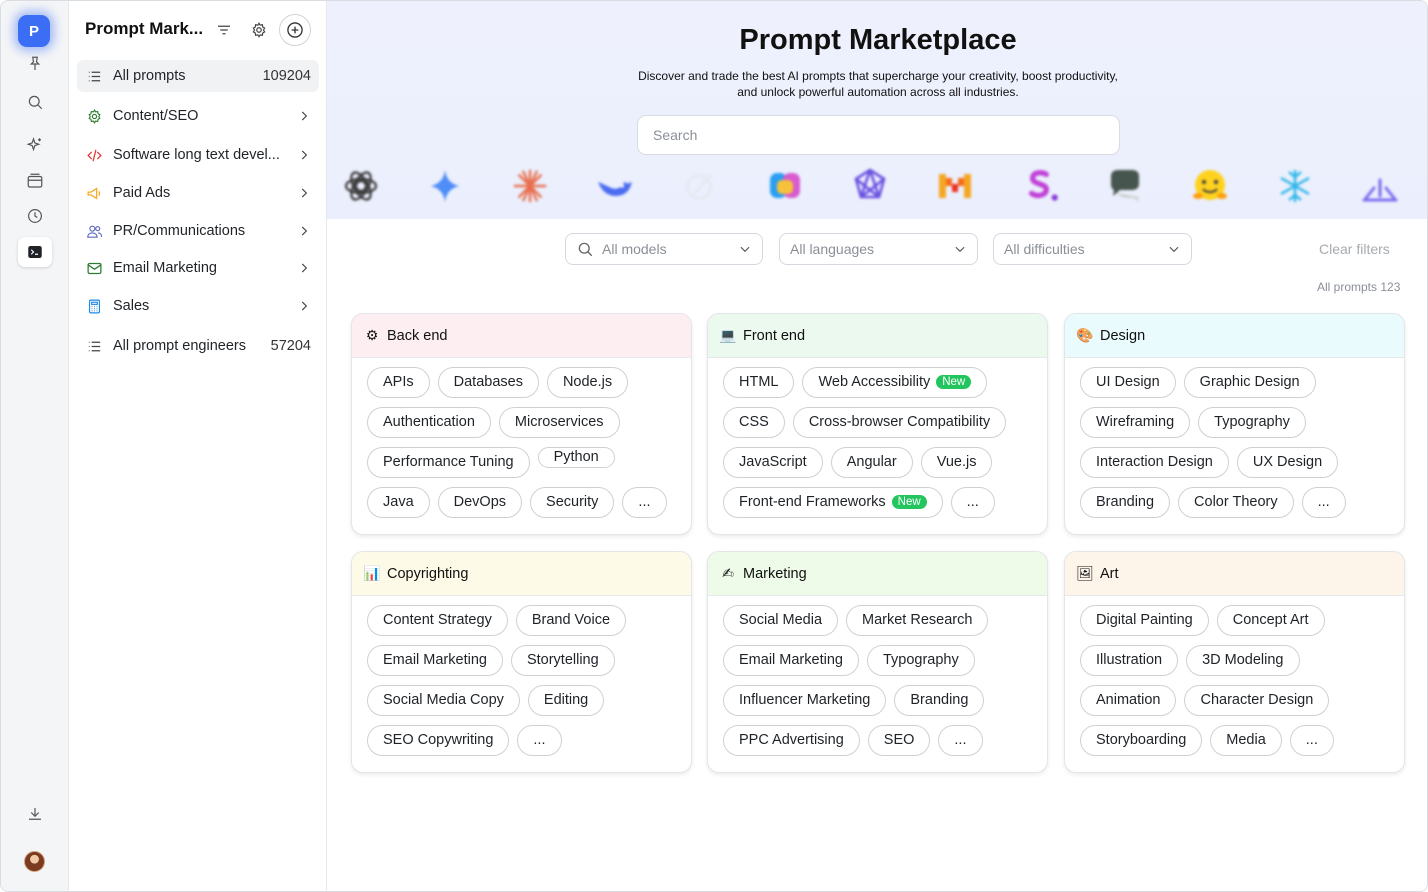  I want to click on sidebar-item-all-prompt-engineers: All prompt engineers 57204, so click(198, 346).